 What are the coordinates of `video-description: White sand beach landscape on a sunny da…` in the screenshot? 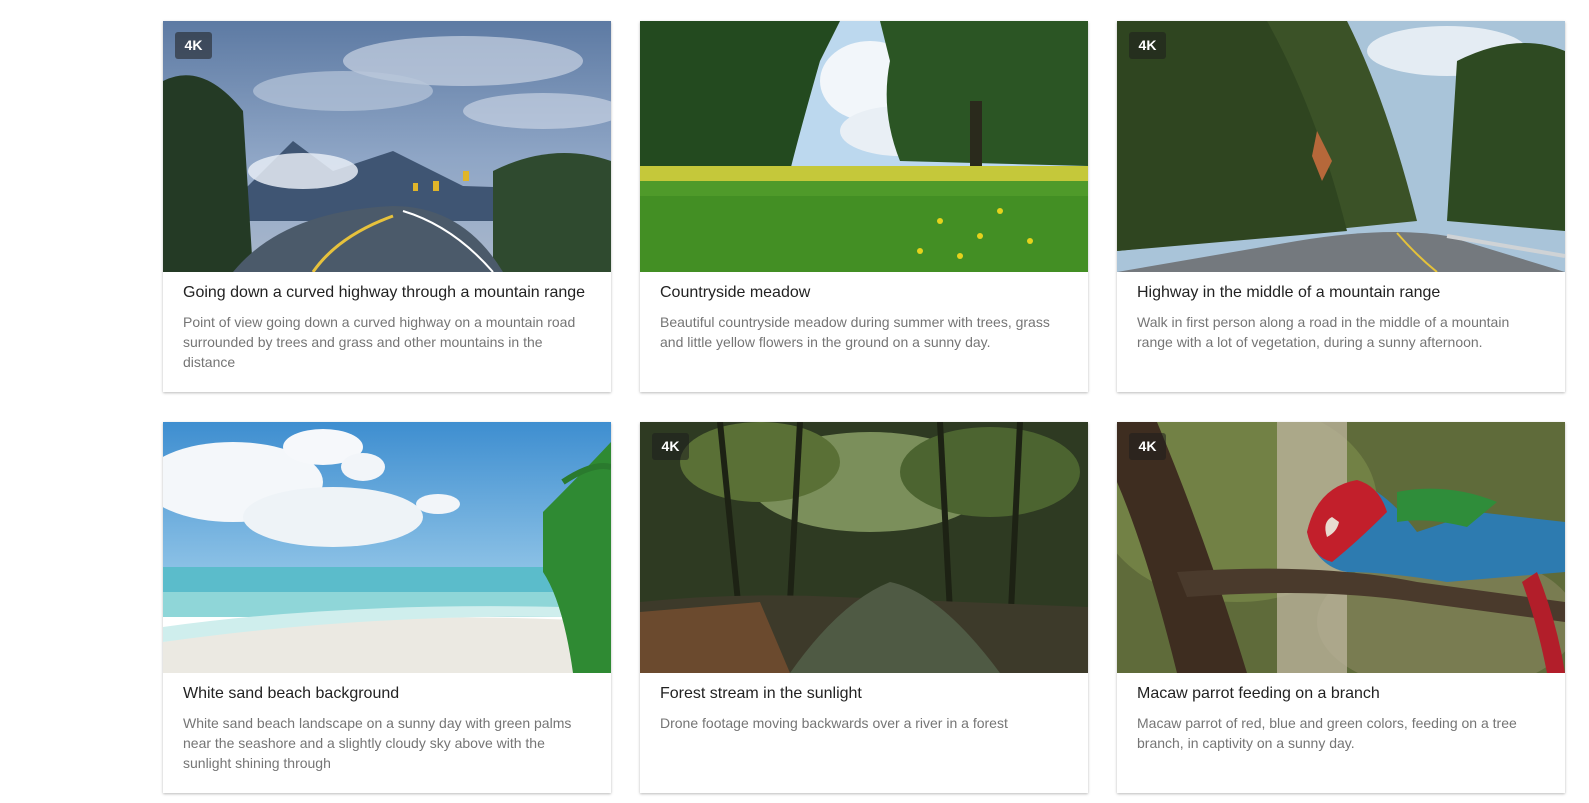 It's located at (377, 743).